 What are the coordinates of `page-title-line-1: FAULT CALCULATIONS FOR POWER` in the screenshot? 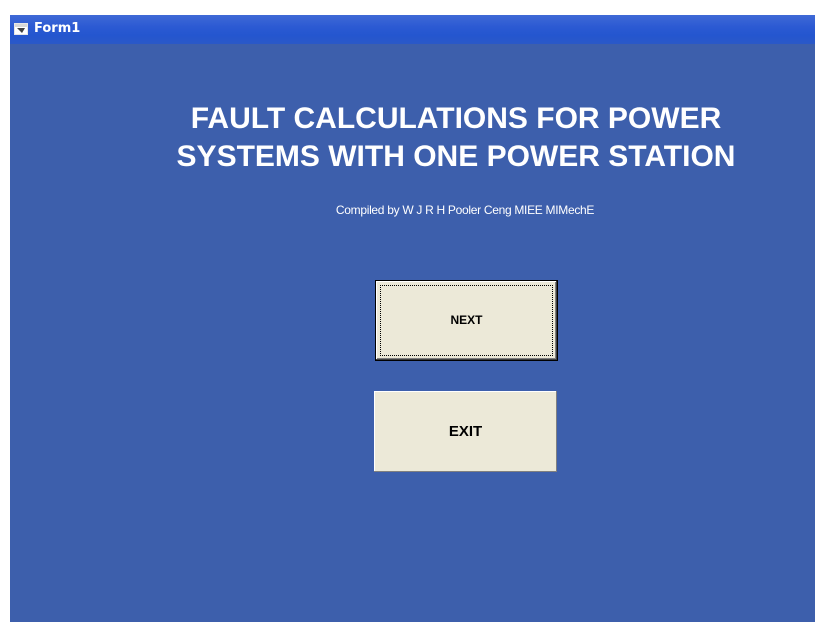 It's located at (456, 118).